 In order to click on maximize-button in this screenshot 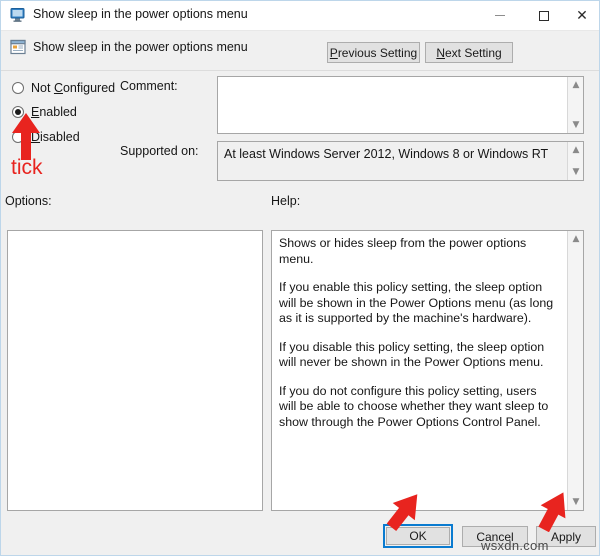, I will do `click(544, 15)`.